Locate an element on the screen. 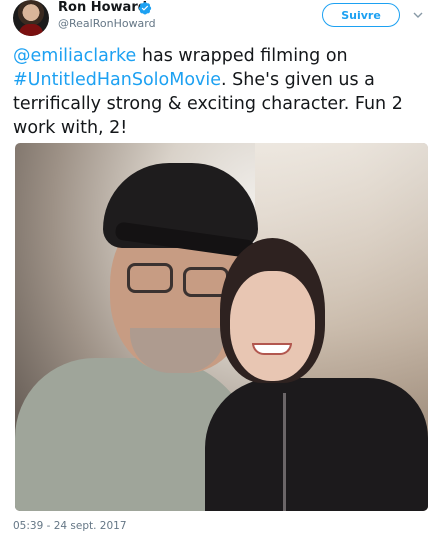 The image size is (442, 533). tweet-header: Ron Howard @RealRonHoward Suivre is located at coordinates (221, 23).